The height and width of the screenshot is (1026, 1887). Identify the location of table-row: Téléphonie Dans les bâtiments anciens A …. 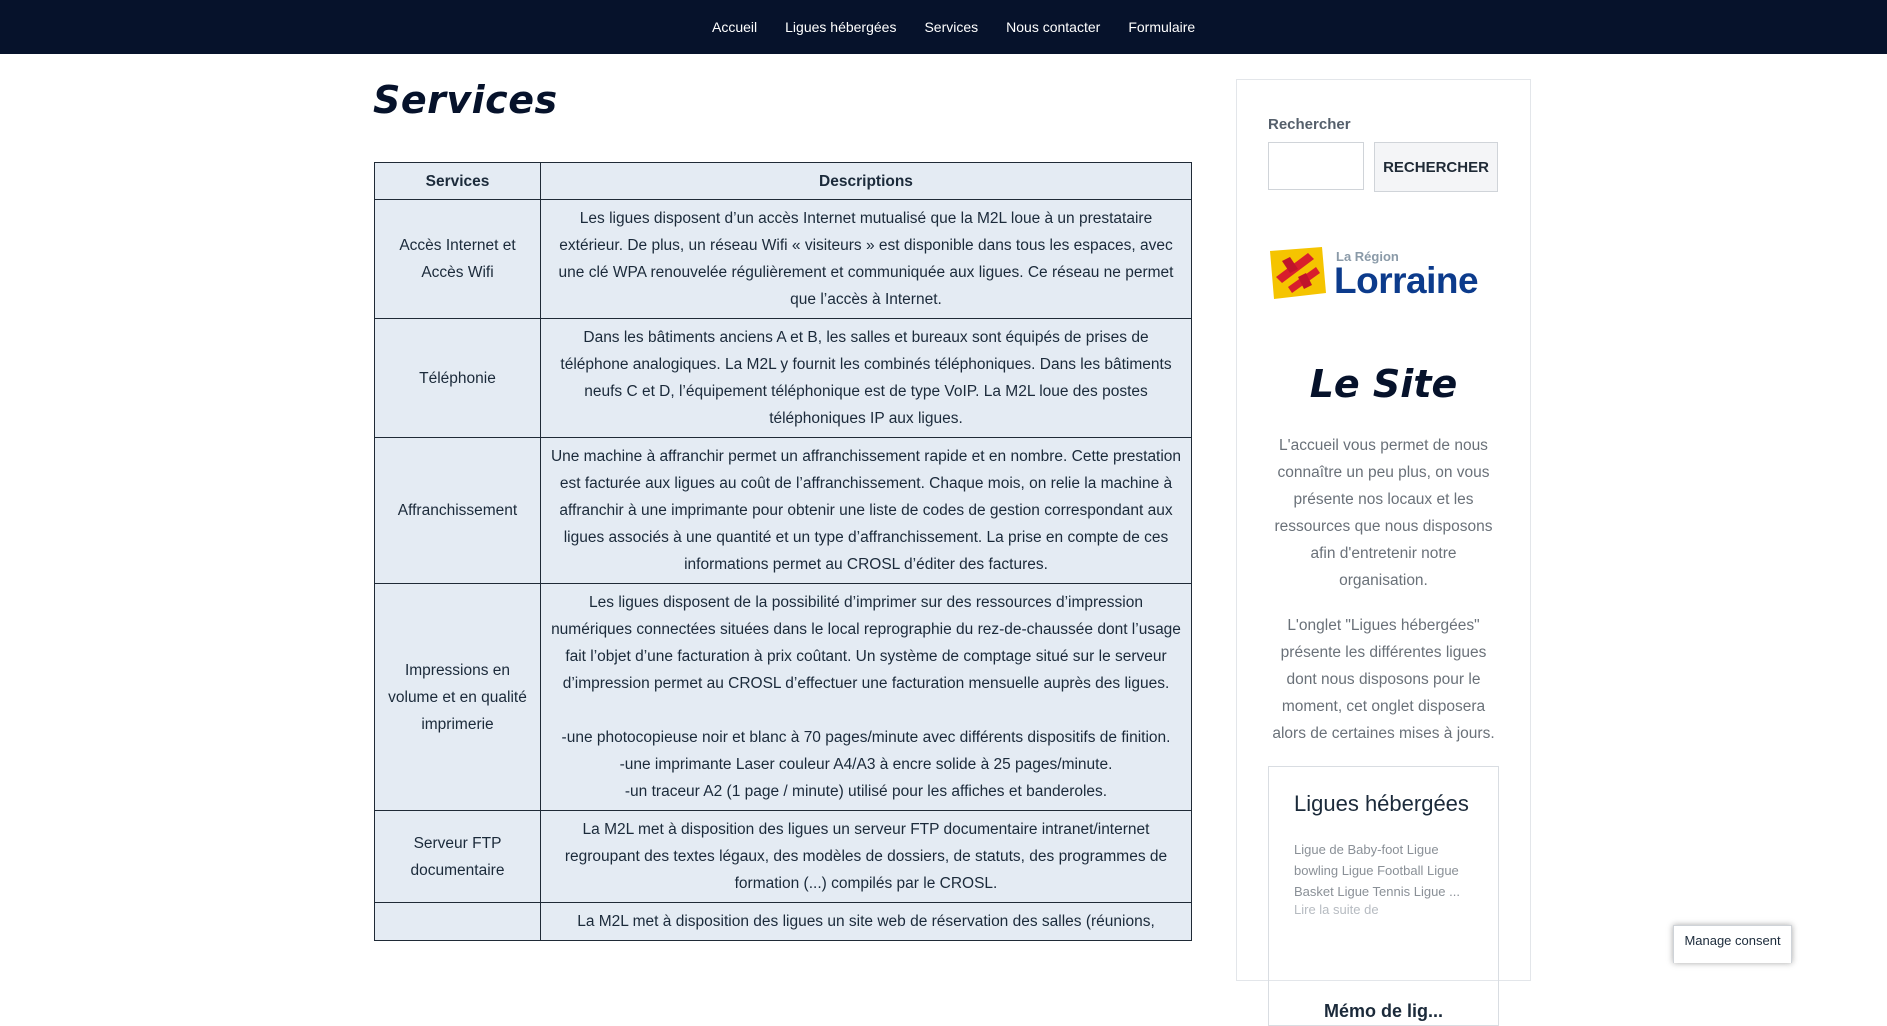
(783, 378).